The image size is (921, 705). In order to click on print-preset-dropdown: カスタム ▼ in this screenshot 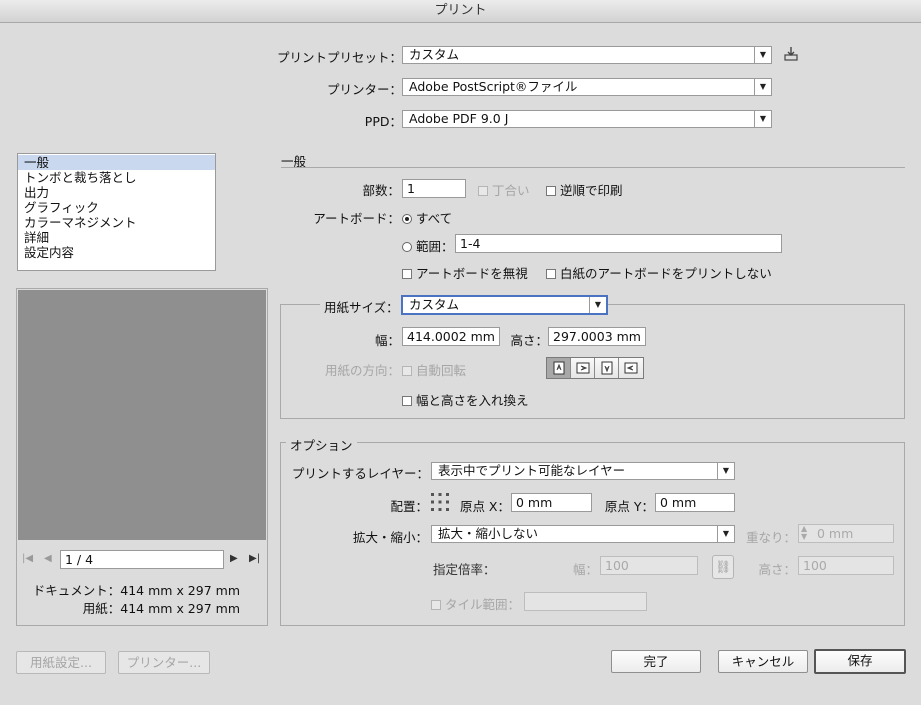, I will do `click(587, 55)`.